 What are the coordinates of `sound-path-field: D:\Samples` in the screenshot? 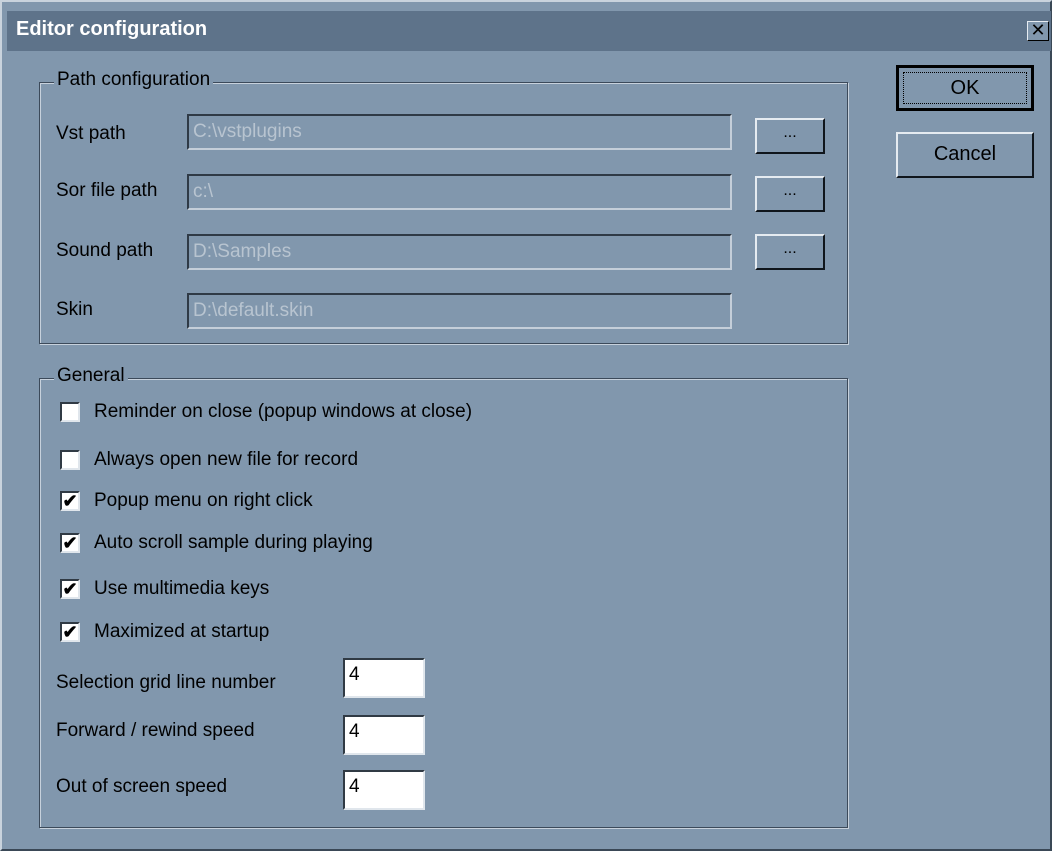 It's located at (459, 252).